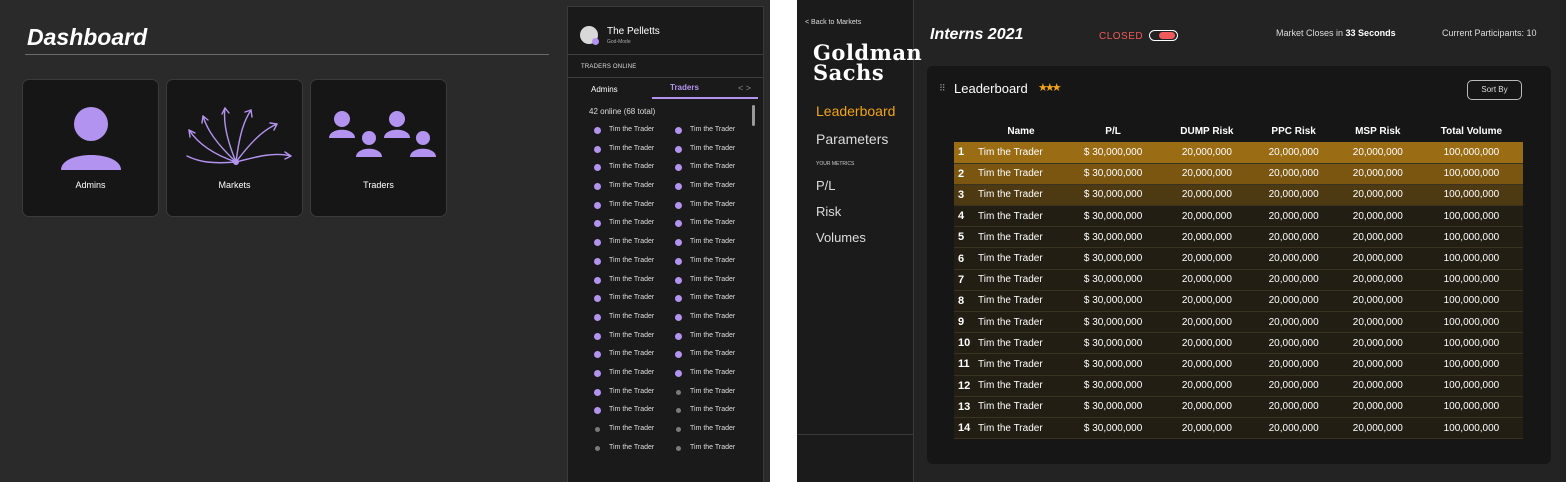  What do you see at coordinates (867, 62) in the screenshot?
I see `goldman-sachs-logo: Goldman Sachs` at bounding box center [867, 62].